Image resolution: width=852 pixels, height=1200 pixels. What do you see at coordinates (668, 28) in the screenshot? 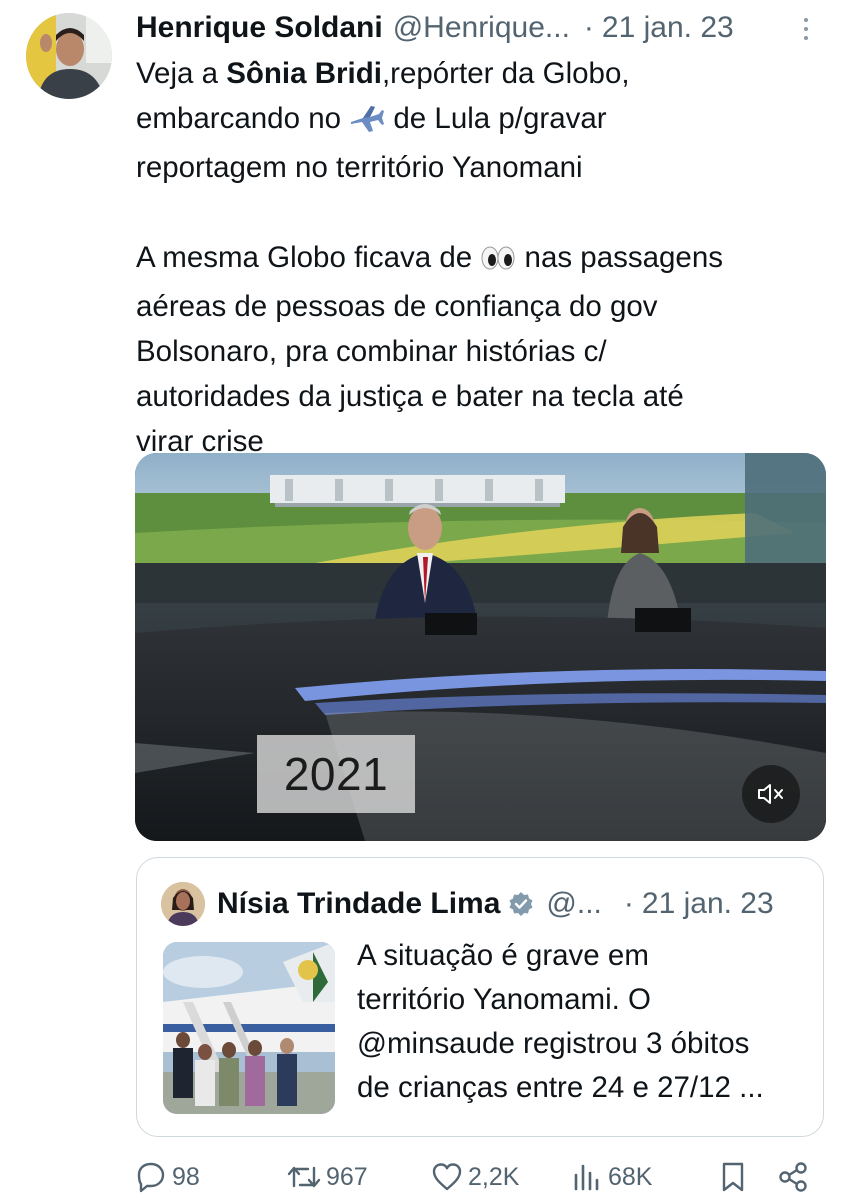
I see `tweet-date: 21 jan. 23` at bounding box center [668, 28].